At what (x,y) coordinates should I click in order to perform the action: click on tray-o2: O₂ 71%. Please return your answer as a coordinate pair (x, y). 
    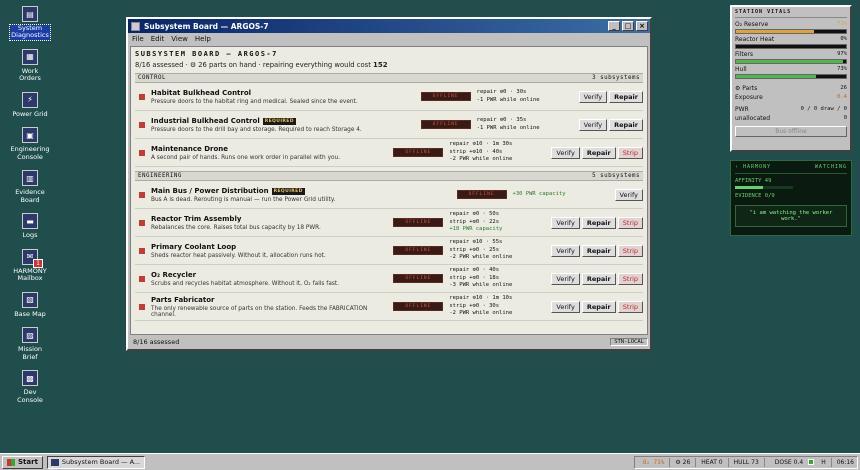
    Looking at the image, I should click on (653, 462).